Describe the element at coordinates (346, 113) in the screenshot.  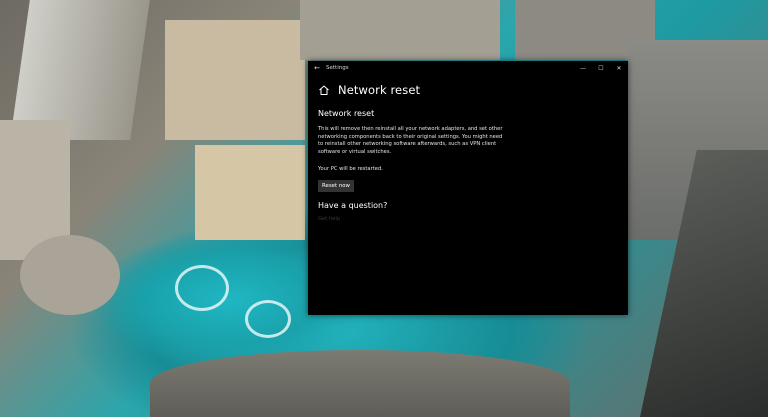
I see `section-title: Network reset` at that location.